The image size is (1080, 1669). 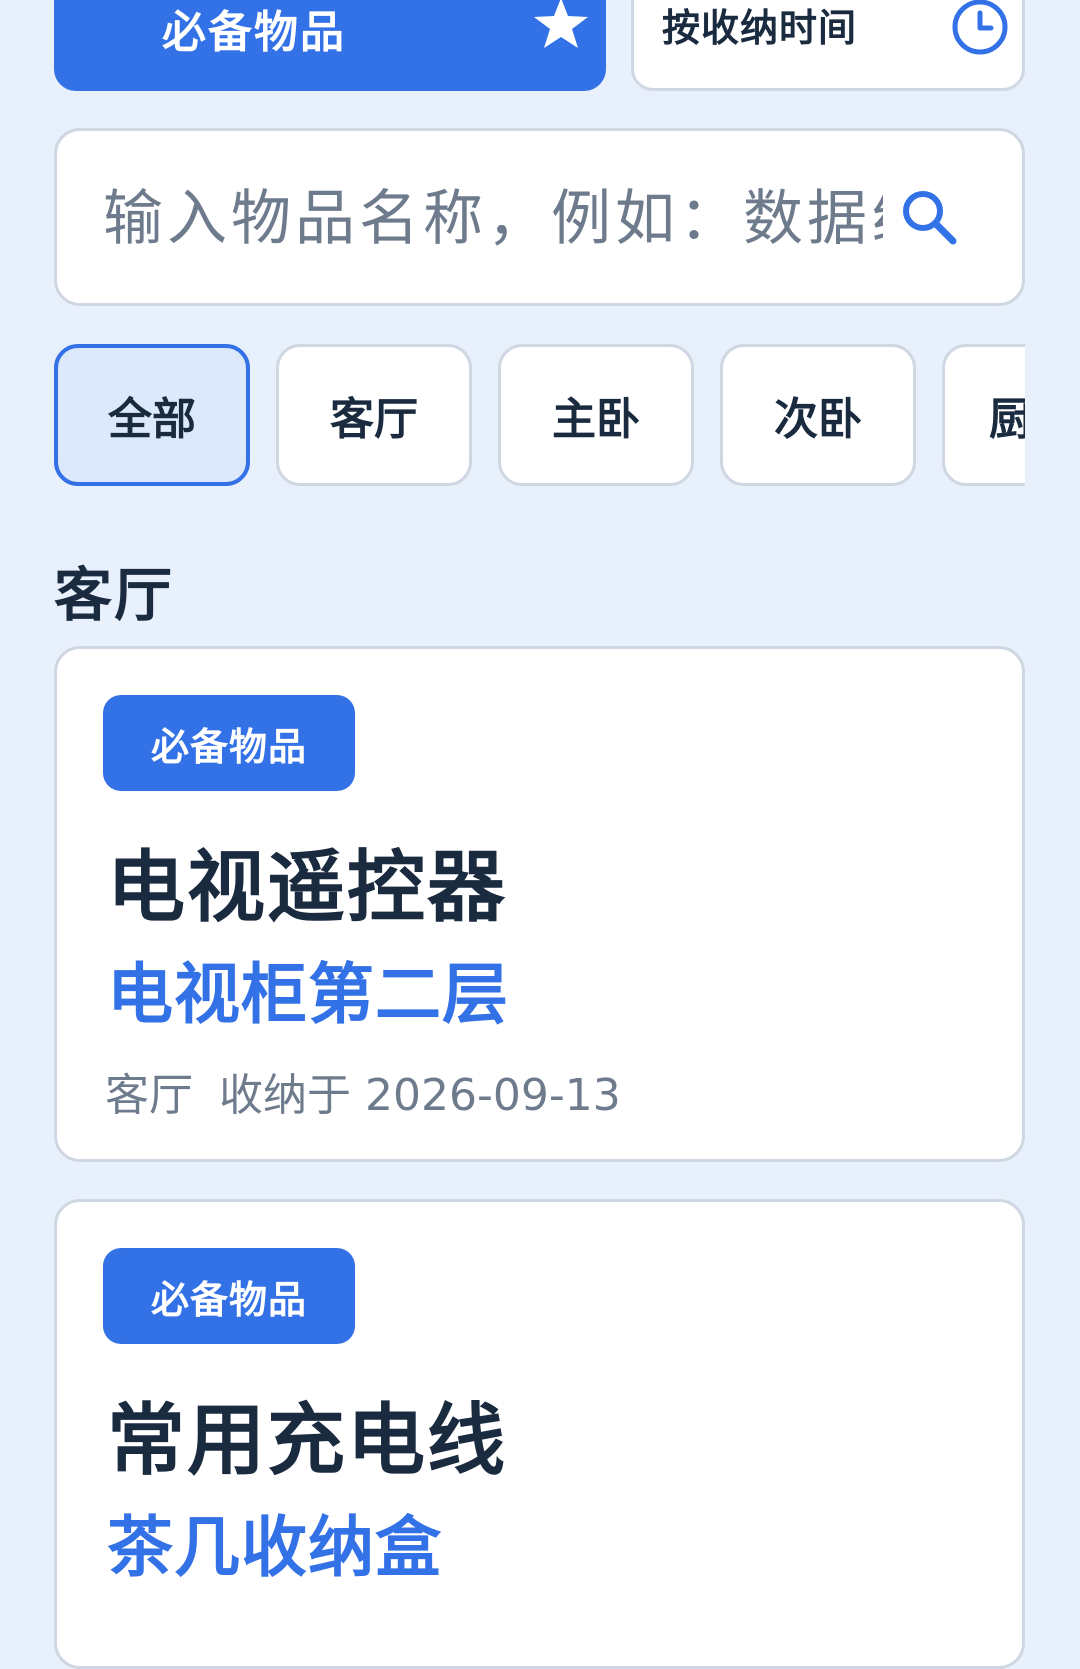 What do you see at coordinates (307, 1441) in the screenshot?
I see `item-name: 常用充电线` at bounding box center [307, 1441].